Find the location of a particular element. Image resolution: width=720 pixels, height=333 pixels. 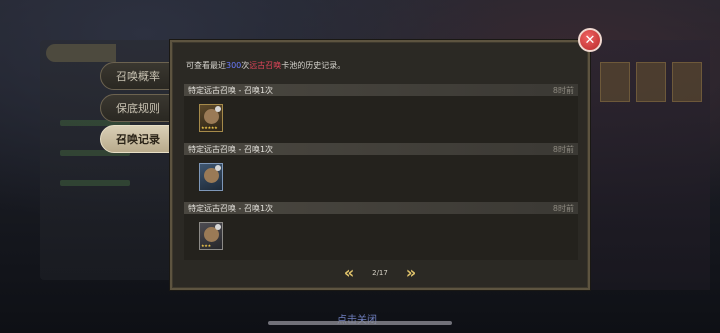

record-body: ★★★★★ is located at coordinates (381, 119).